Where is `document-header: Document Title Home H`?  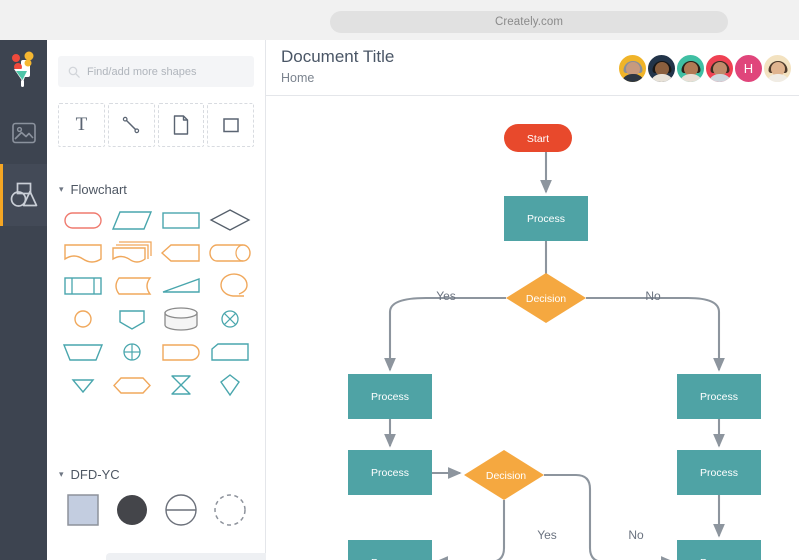
document-header: Document Title Home H is located at coordinates (532, 68).